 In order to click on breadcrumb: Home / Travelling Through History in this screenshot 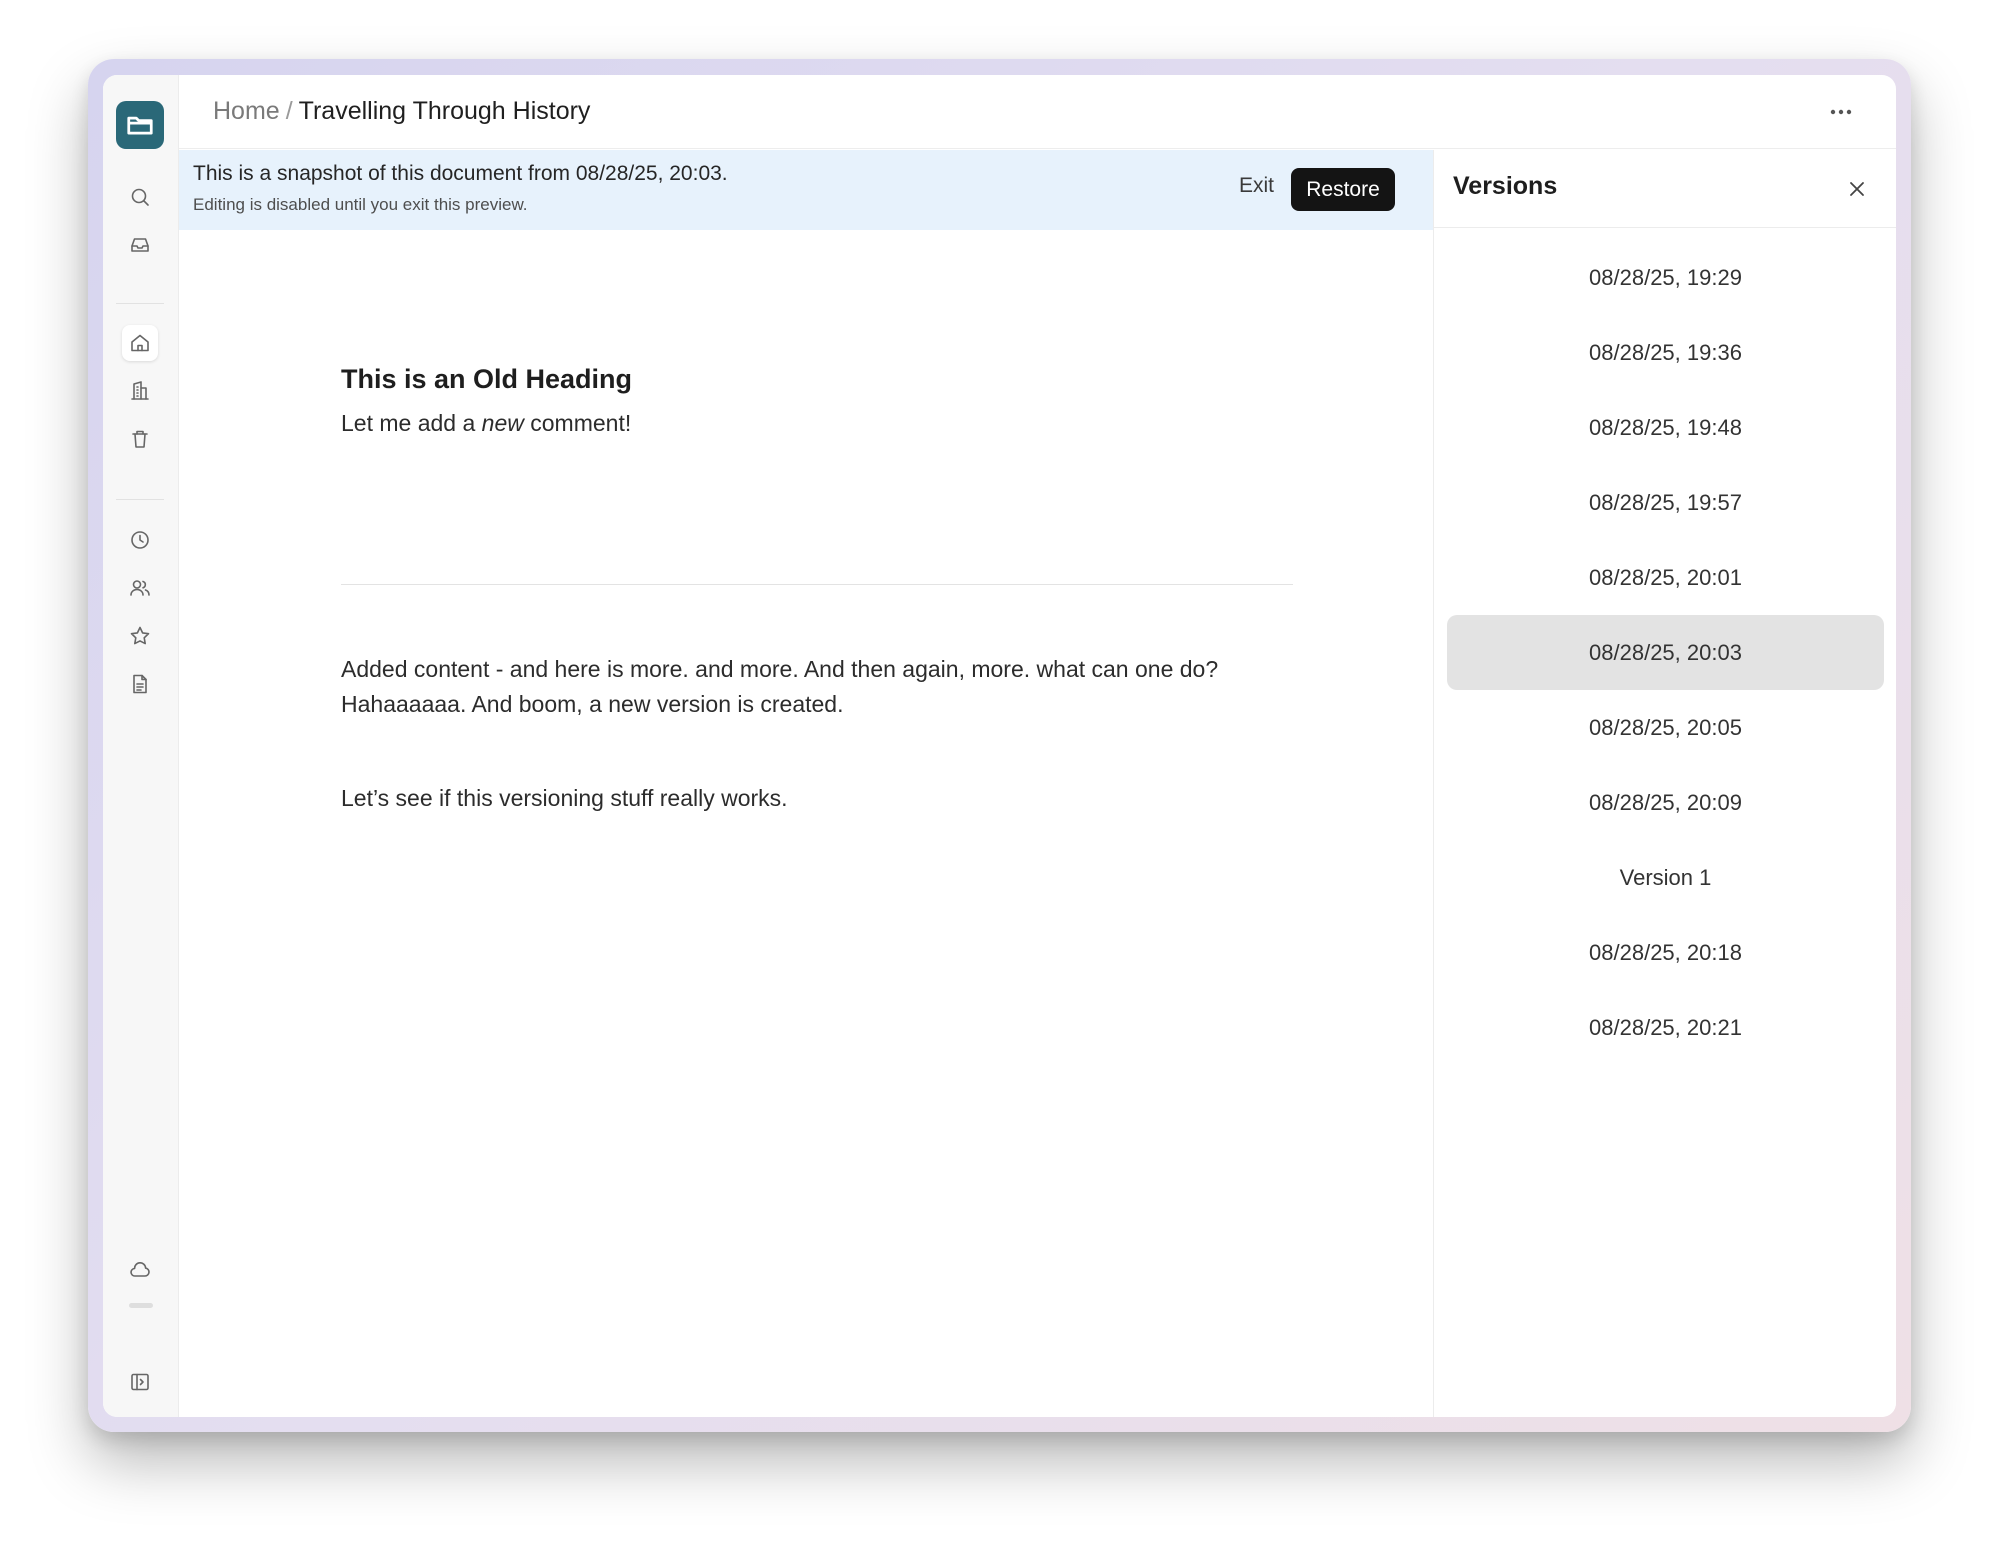, I will do `click(401, 111)`.